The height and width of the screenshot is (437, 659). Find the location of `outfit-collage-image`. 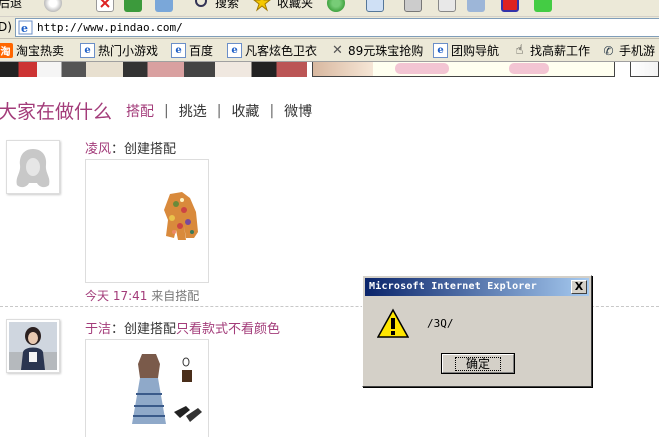

outfit-collage-image is located at coordinates (167, 389).